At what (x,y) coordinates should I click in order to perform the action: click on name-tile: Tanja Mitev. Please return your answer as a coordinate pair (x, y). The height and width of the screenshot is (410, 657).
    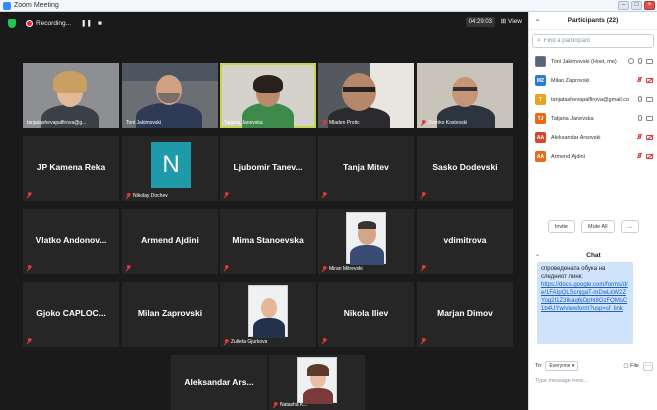
    Looking at the image, I should click on (366, 168).